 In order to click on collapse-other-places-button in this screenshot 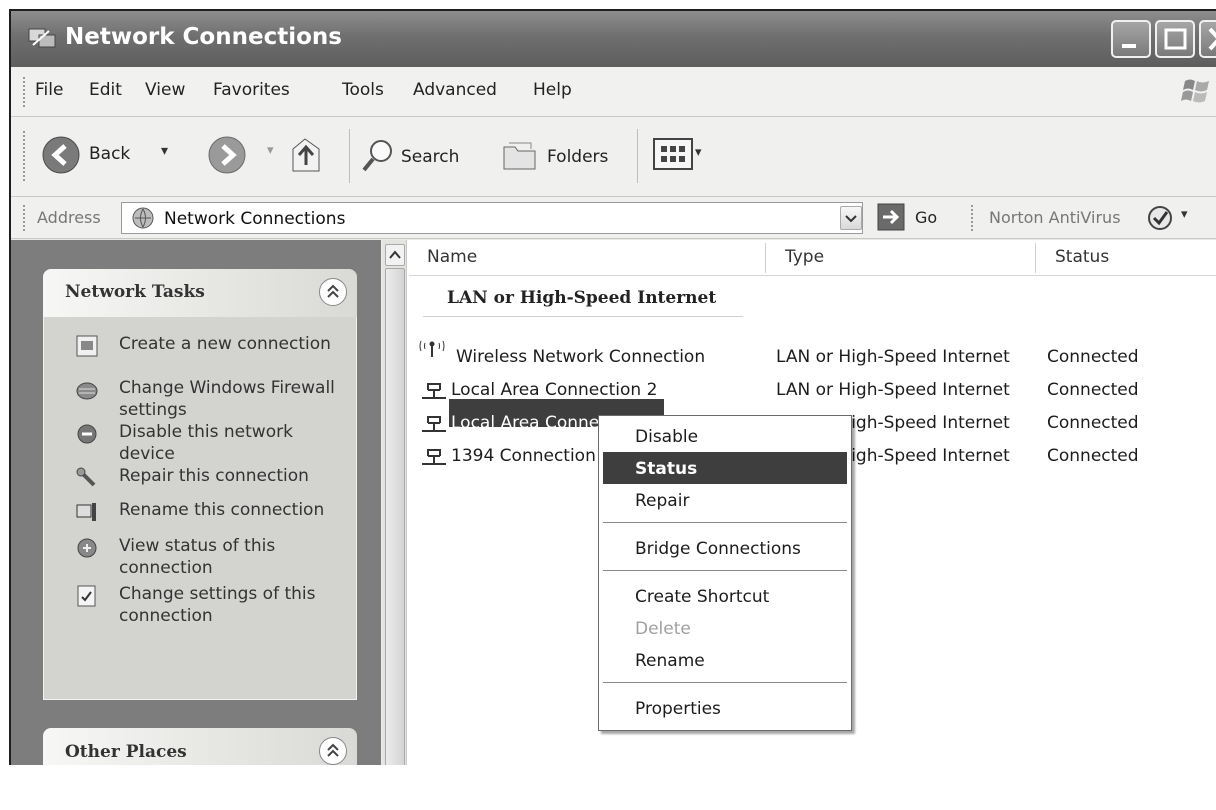, I will do `click(333, 751)`.